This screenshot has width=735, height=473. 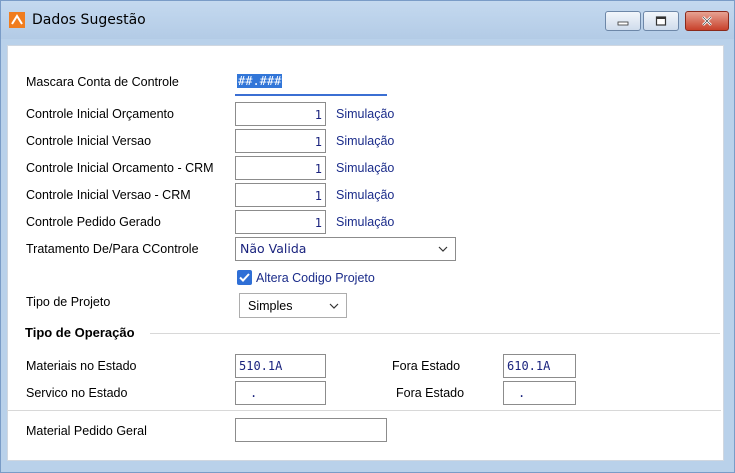 What do you see at coordinates (260, 81) in the screenshot?
I see `mascara-value: ##.###` at bounding box center [260, 81].